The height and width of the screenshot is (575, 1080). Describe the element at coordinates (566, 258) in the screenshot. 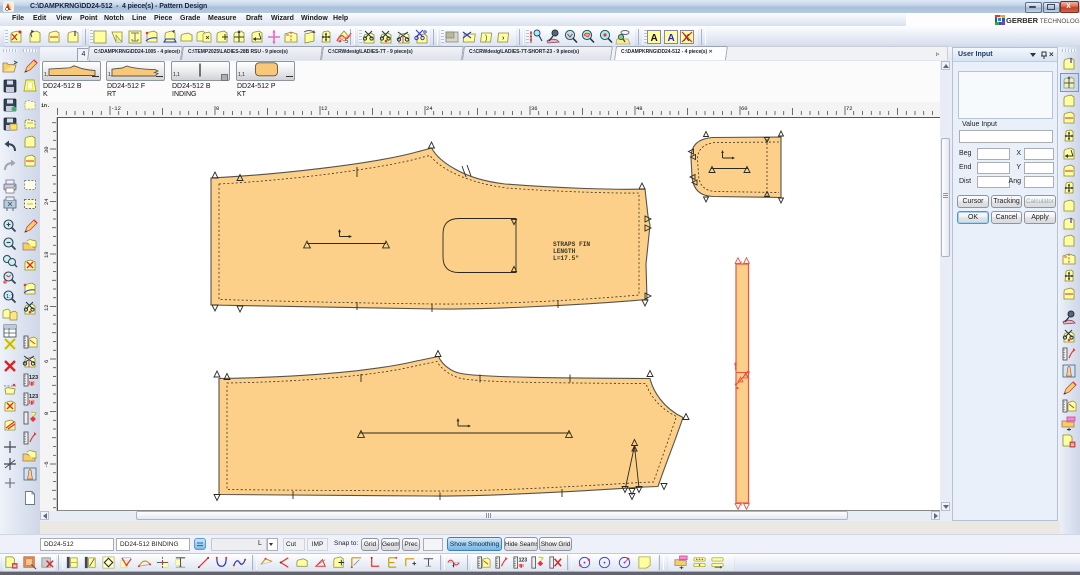

I see `svg-text: L=17.5"` at that location.